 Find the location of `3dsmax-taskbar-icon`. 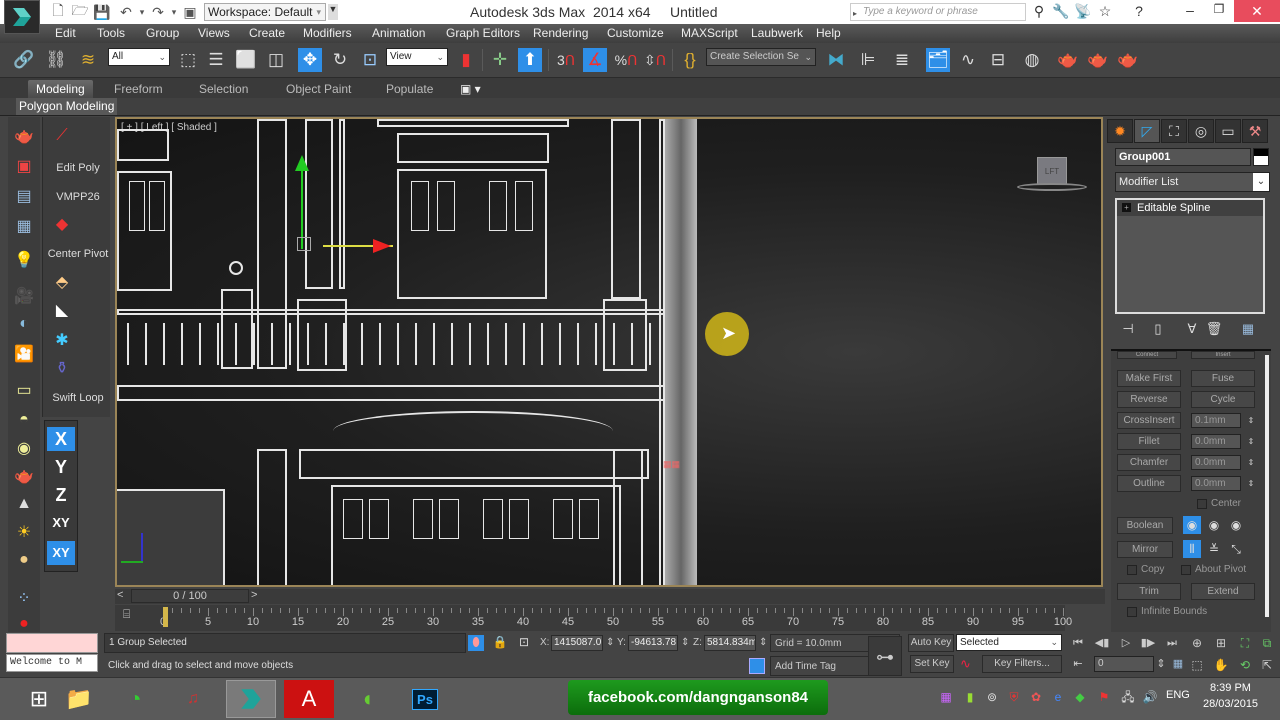

3dsmax-taskbar-icon is located at coordinates (251, 699).